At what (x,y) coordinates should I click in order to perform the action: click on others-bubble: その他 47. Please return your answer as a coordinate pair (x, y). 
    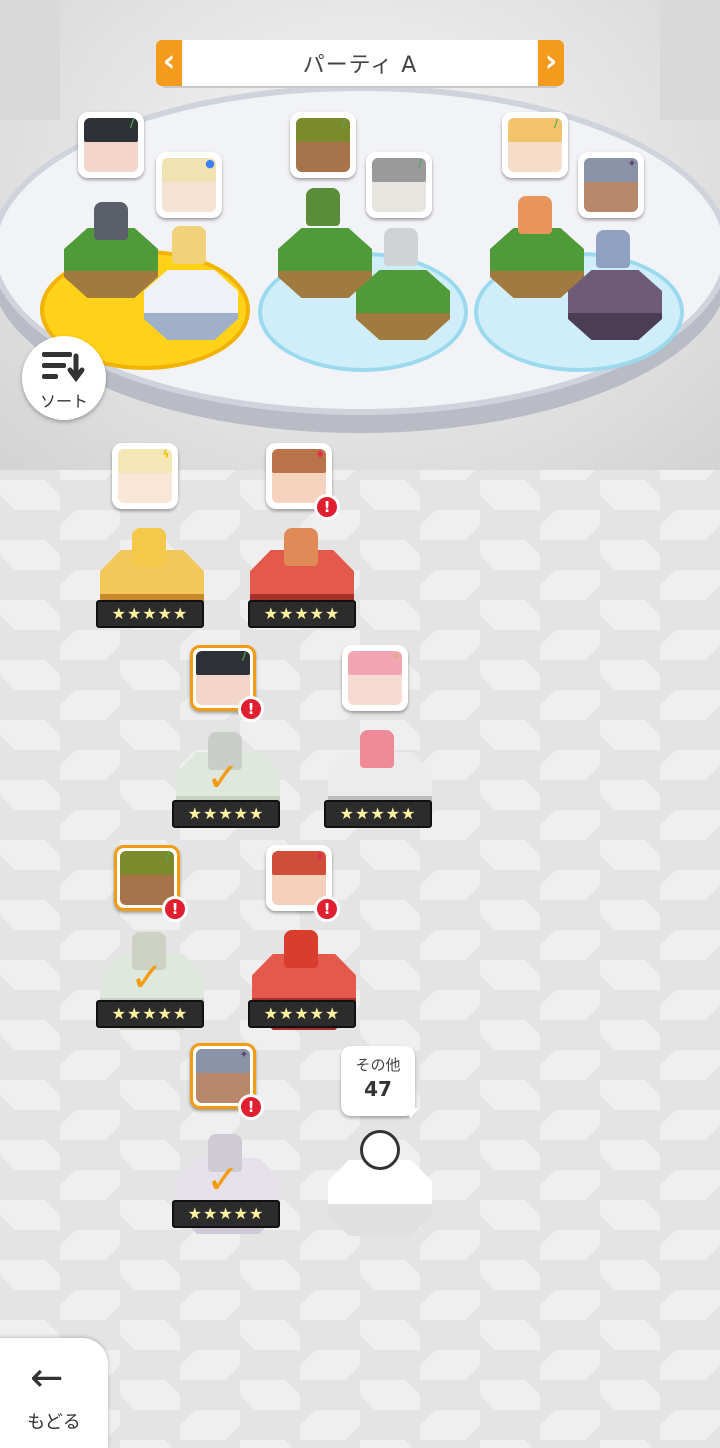
    Looking at the image, I should click on (380, 1082).